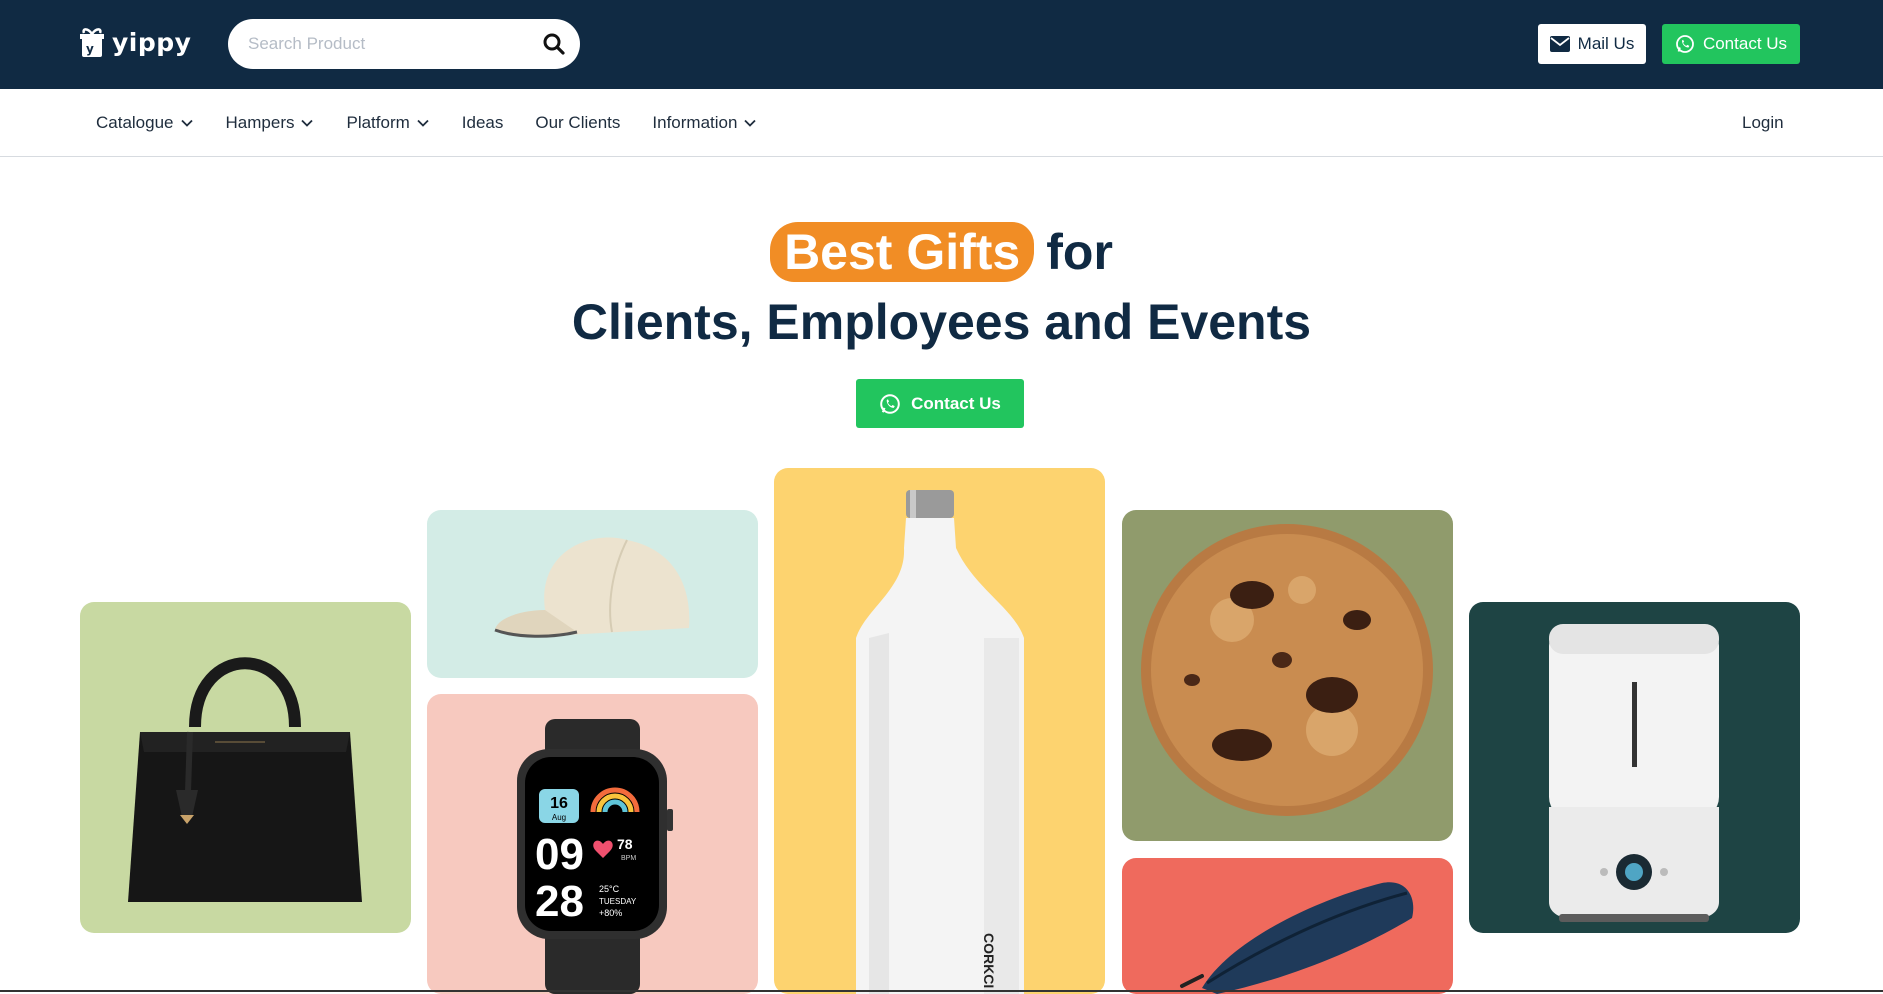 The width and height of the screenshot is (1883, 994). Describe the element at coordinates (1745, 43) in the screenshot. I see `contact-us-label: Contact Us` at that location.